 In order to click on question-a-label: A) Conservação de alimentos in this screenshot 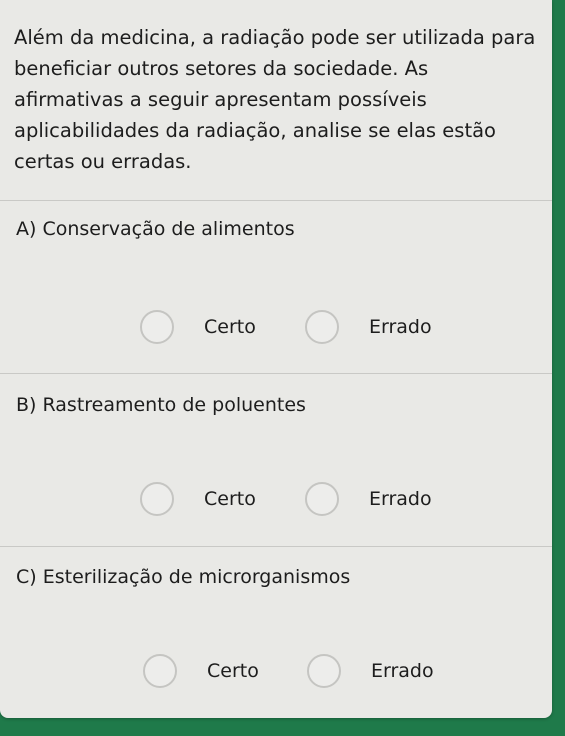, I will do `click(155, 229)`.